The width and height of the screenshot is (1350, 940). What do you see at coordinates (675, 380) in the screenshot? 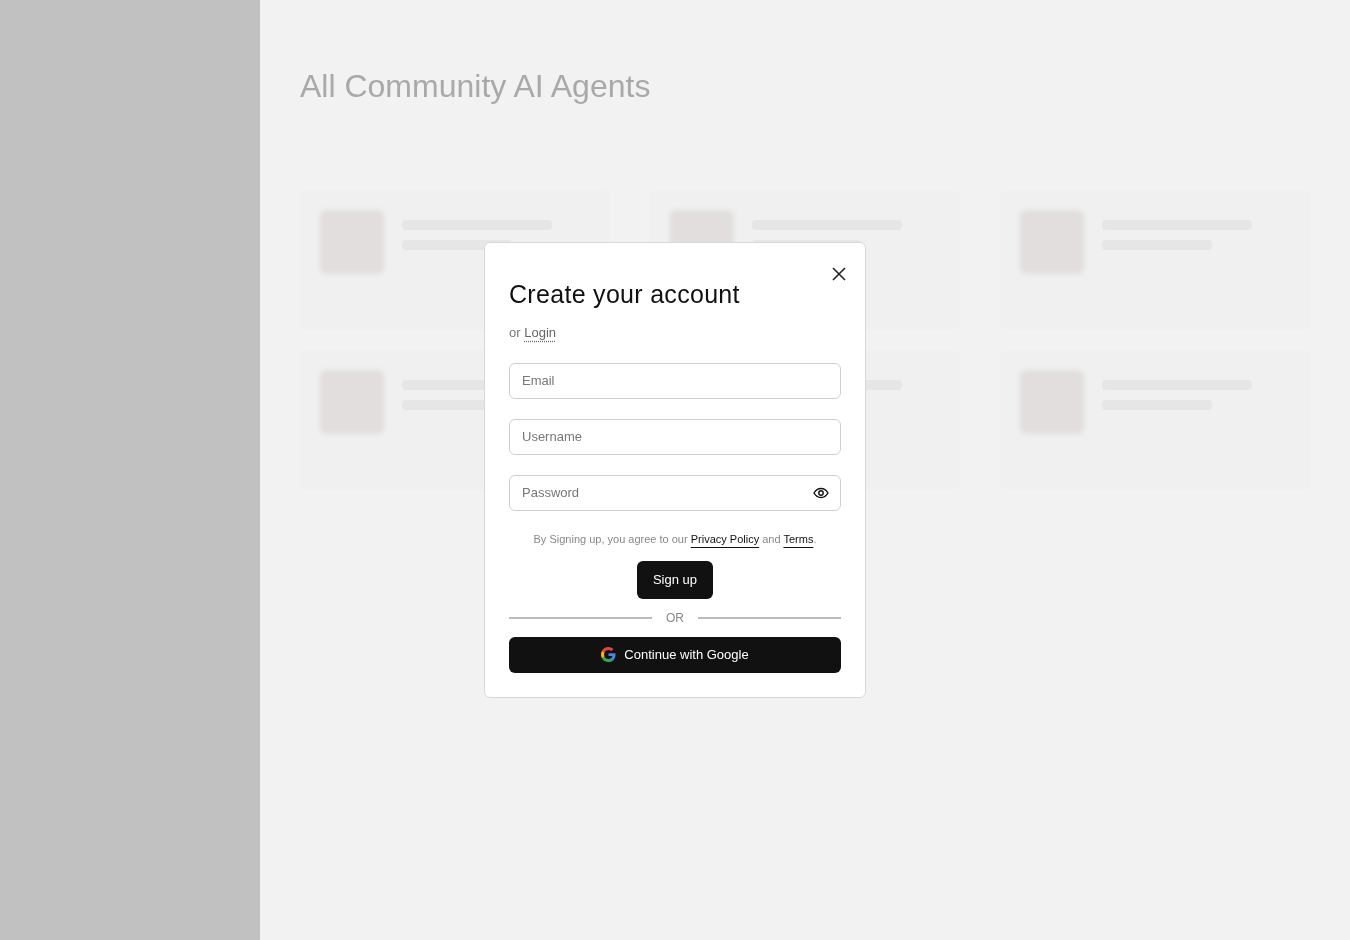
I see `input-field: Email` at bounding box center [675, 380].